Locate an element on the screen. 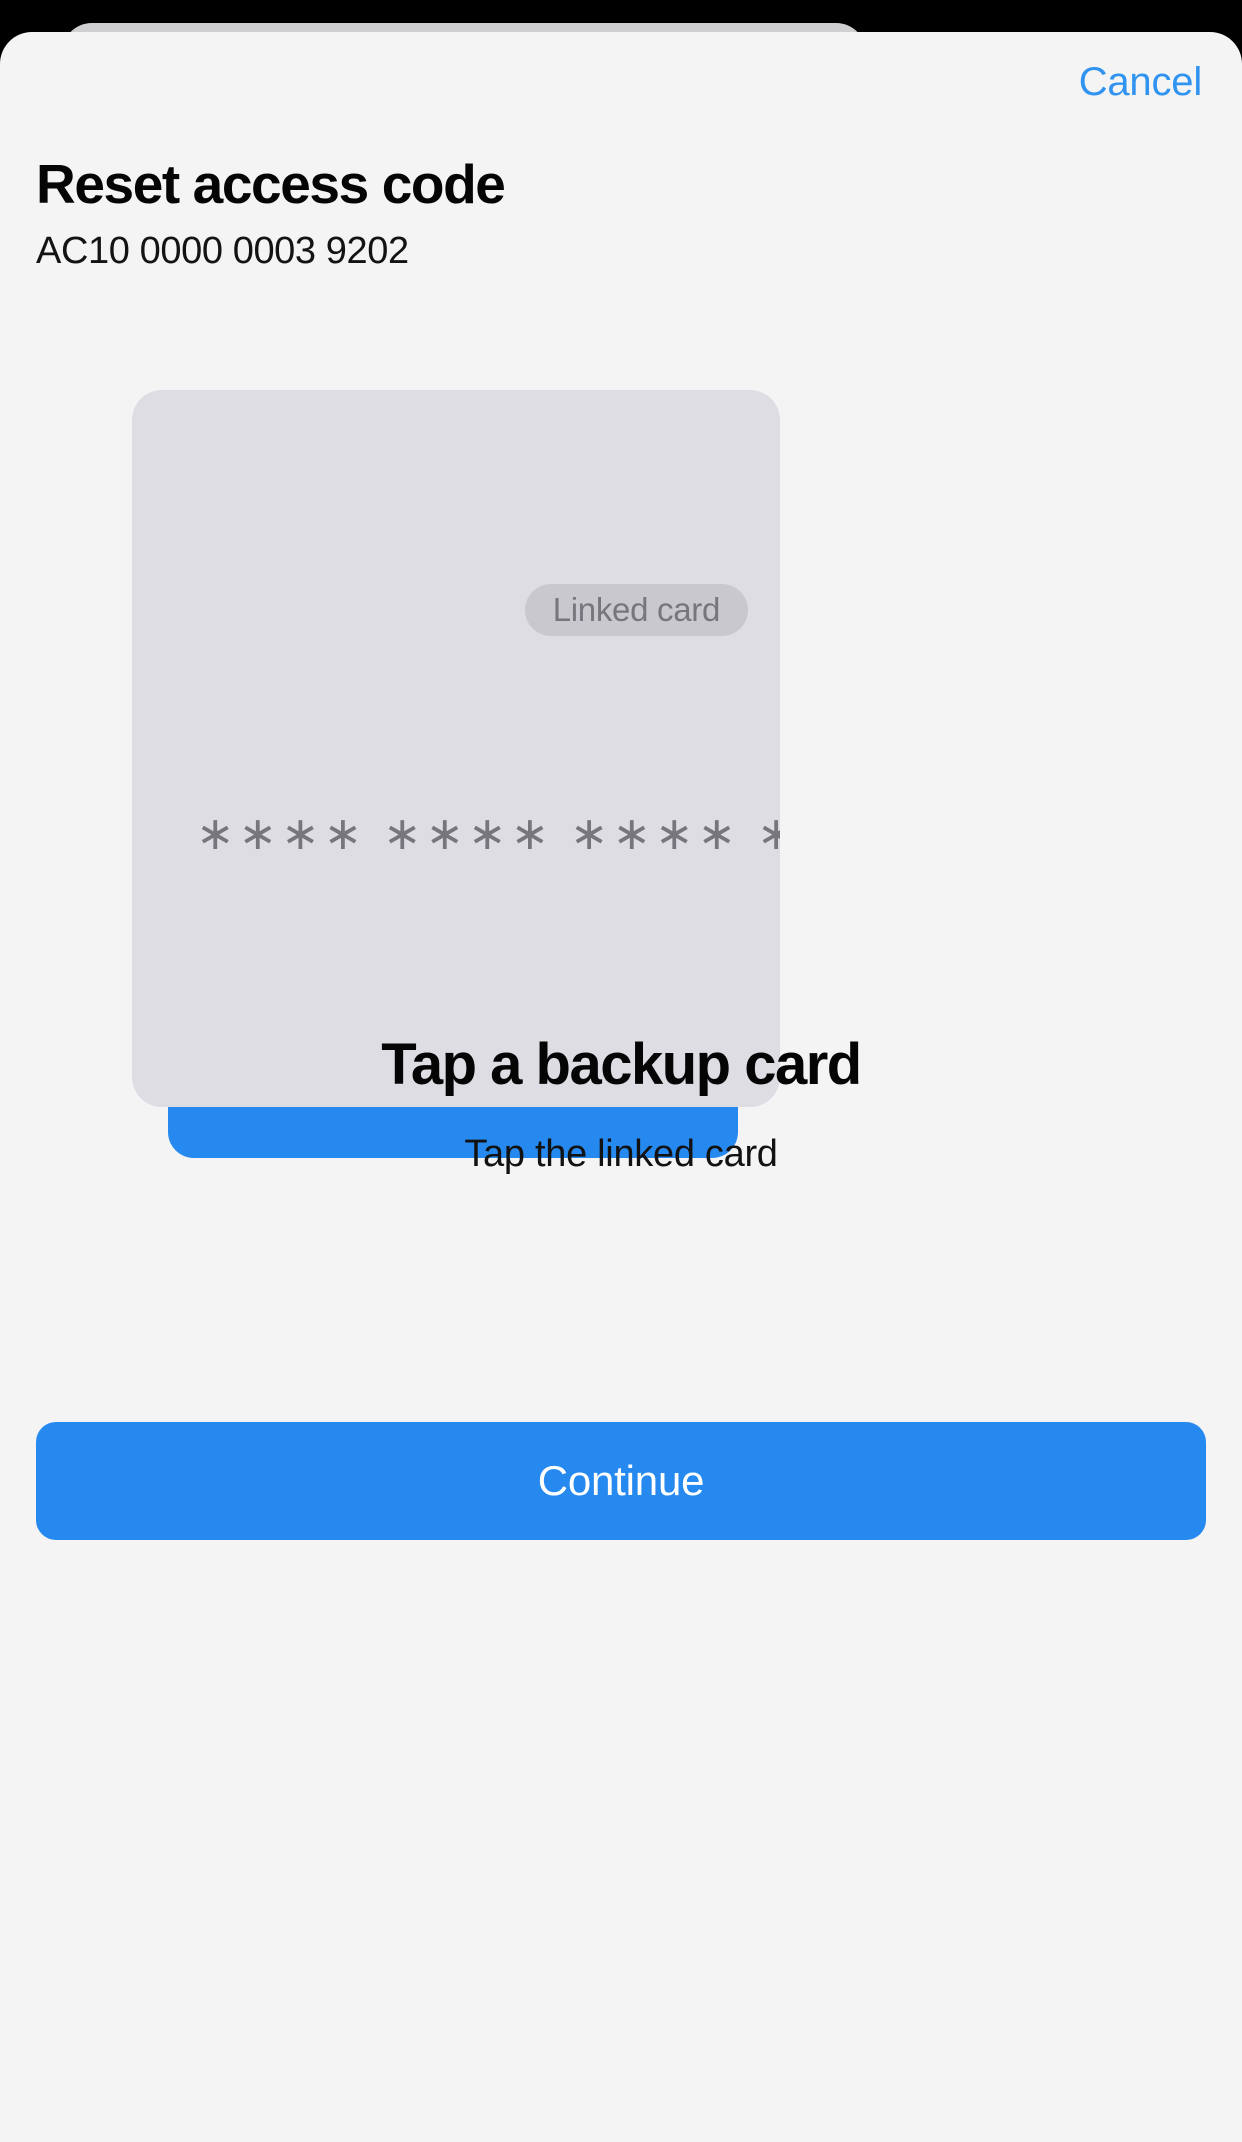 The height and width of the screenshot is (2142, 1242). card-identifier: AC10 0000 0003 9202 is located at coordinates (222, 250).